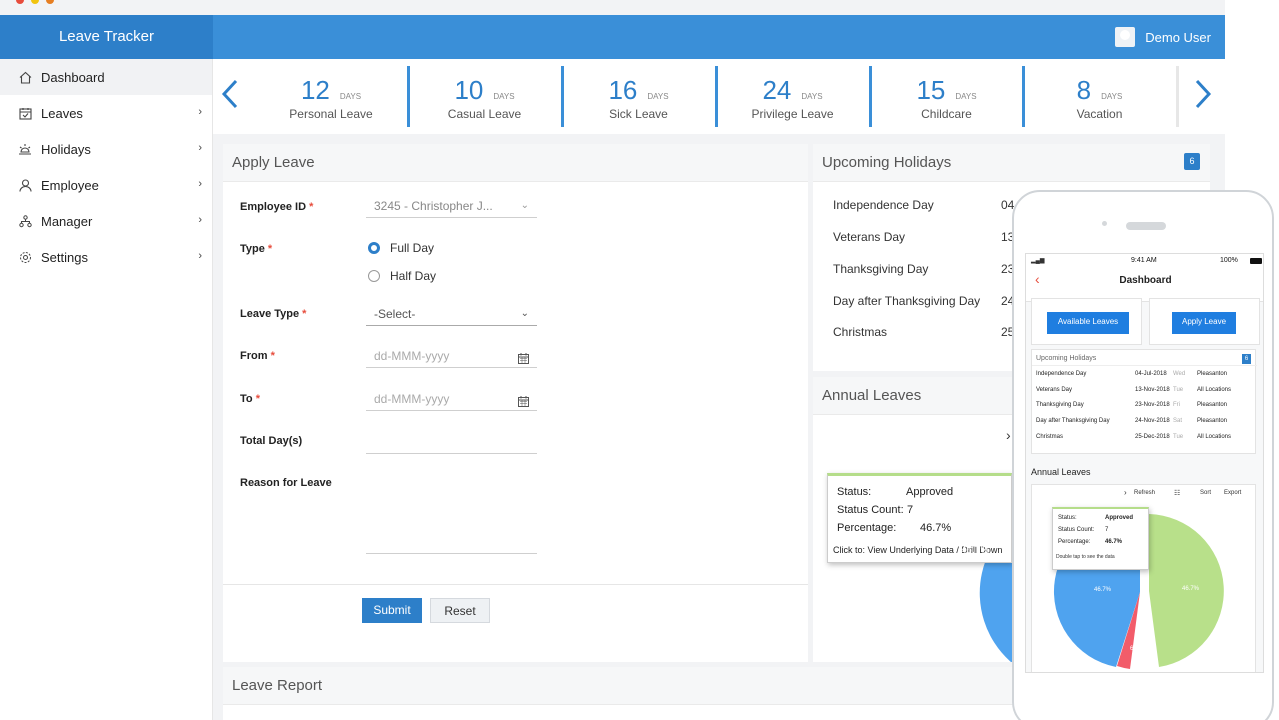 The image size is (1279, 720). I want to click on window-minimize-dot, so click(35, 2).